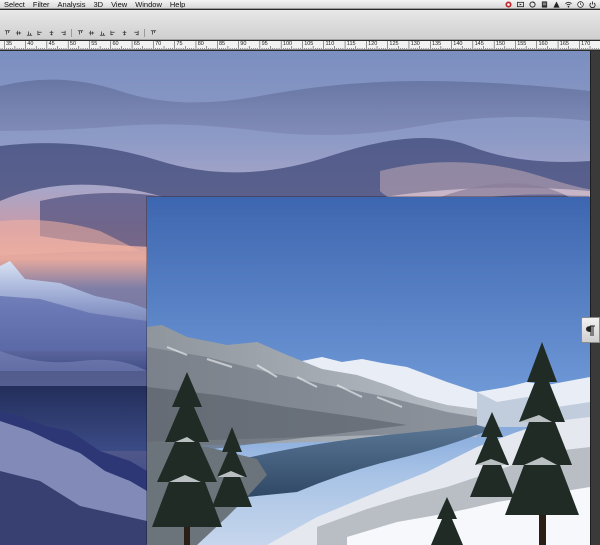 Image resolution: width=600 pixels, height=545 pixels. Describe the element at coordinates (243, 44) in the screenshot. I see `ruler-label: 90` at that location.